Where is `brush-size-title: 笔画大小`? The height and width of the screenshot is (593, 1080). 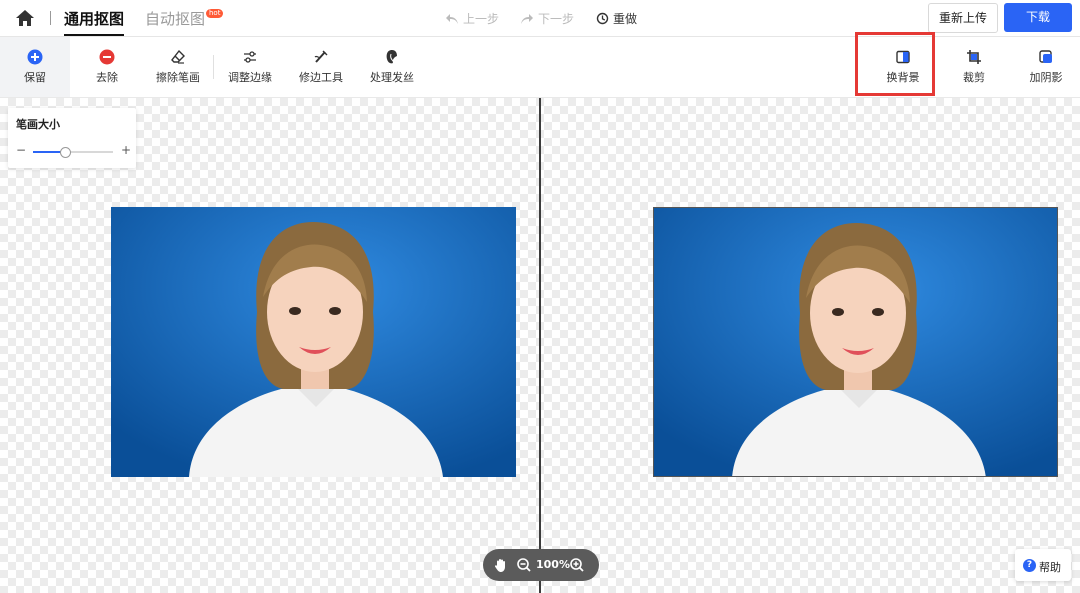 brush-size-title: 笔画大小 is located at coordinates (38, 124).